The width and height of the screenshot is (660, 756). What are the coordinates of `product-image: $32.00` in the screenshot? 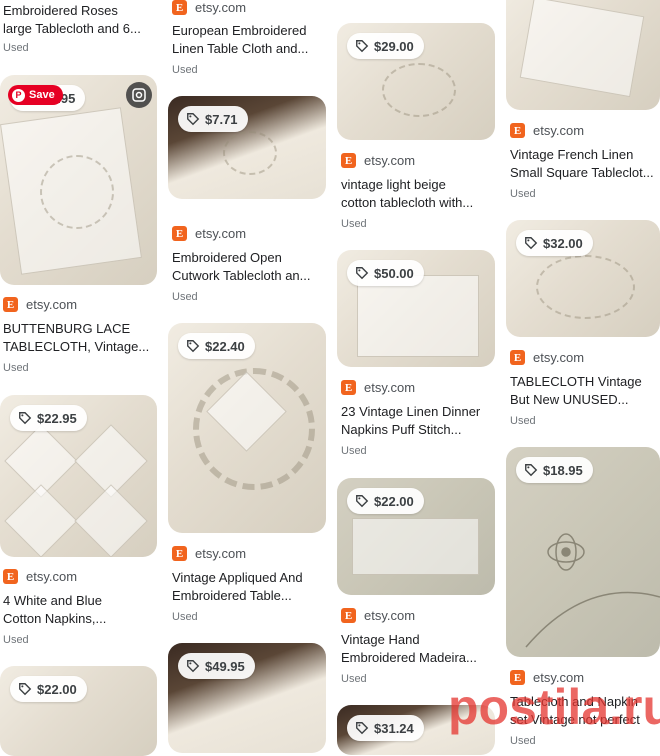 It's located at (583, 278).